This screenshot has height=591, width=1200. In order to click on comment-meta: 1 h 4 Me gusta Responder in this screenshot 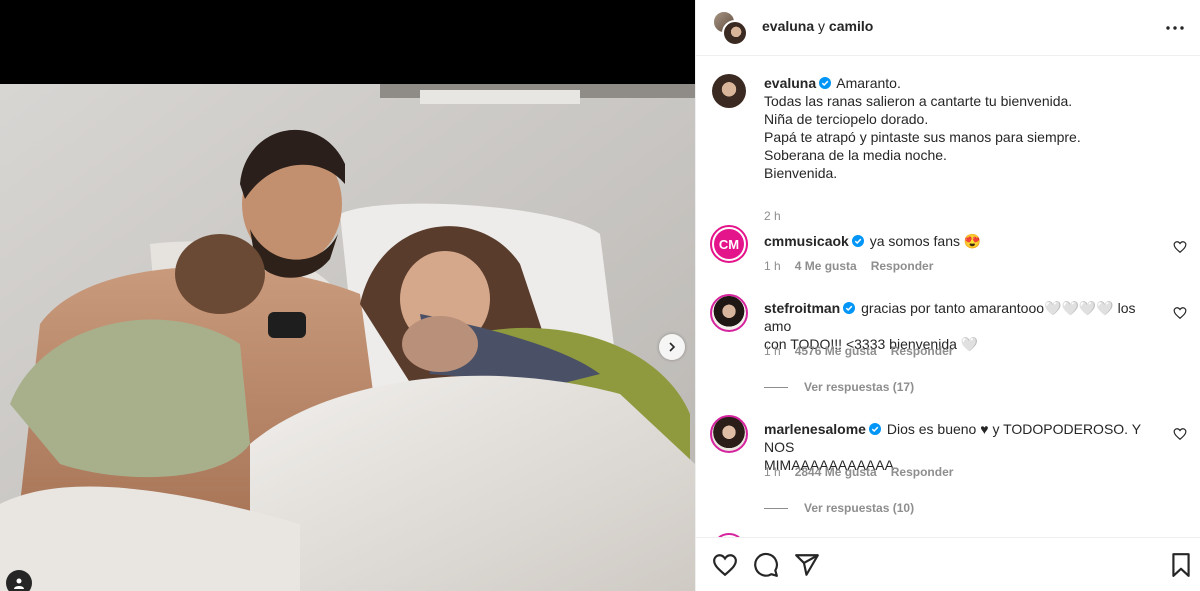, I will do `click(848, 266)`.